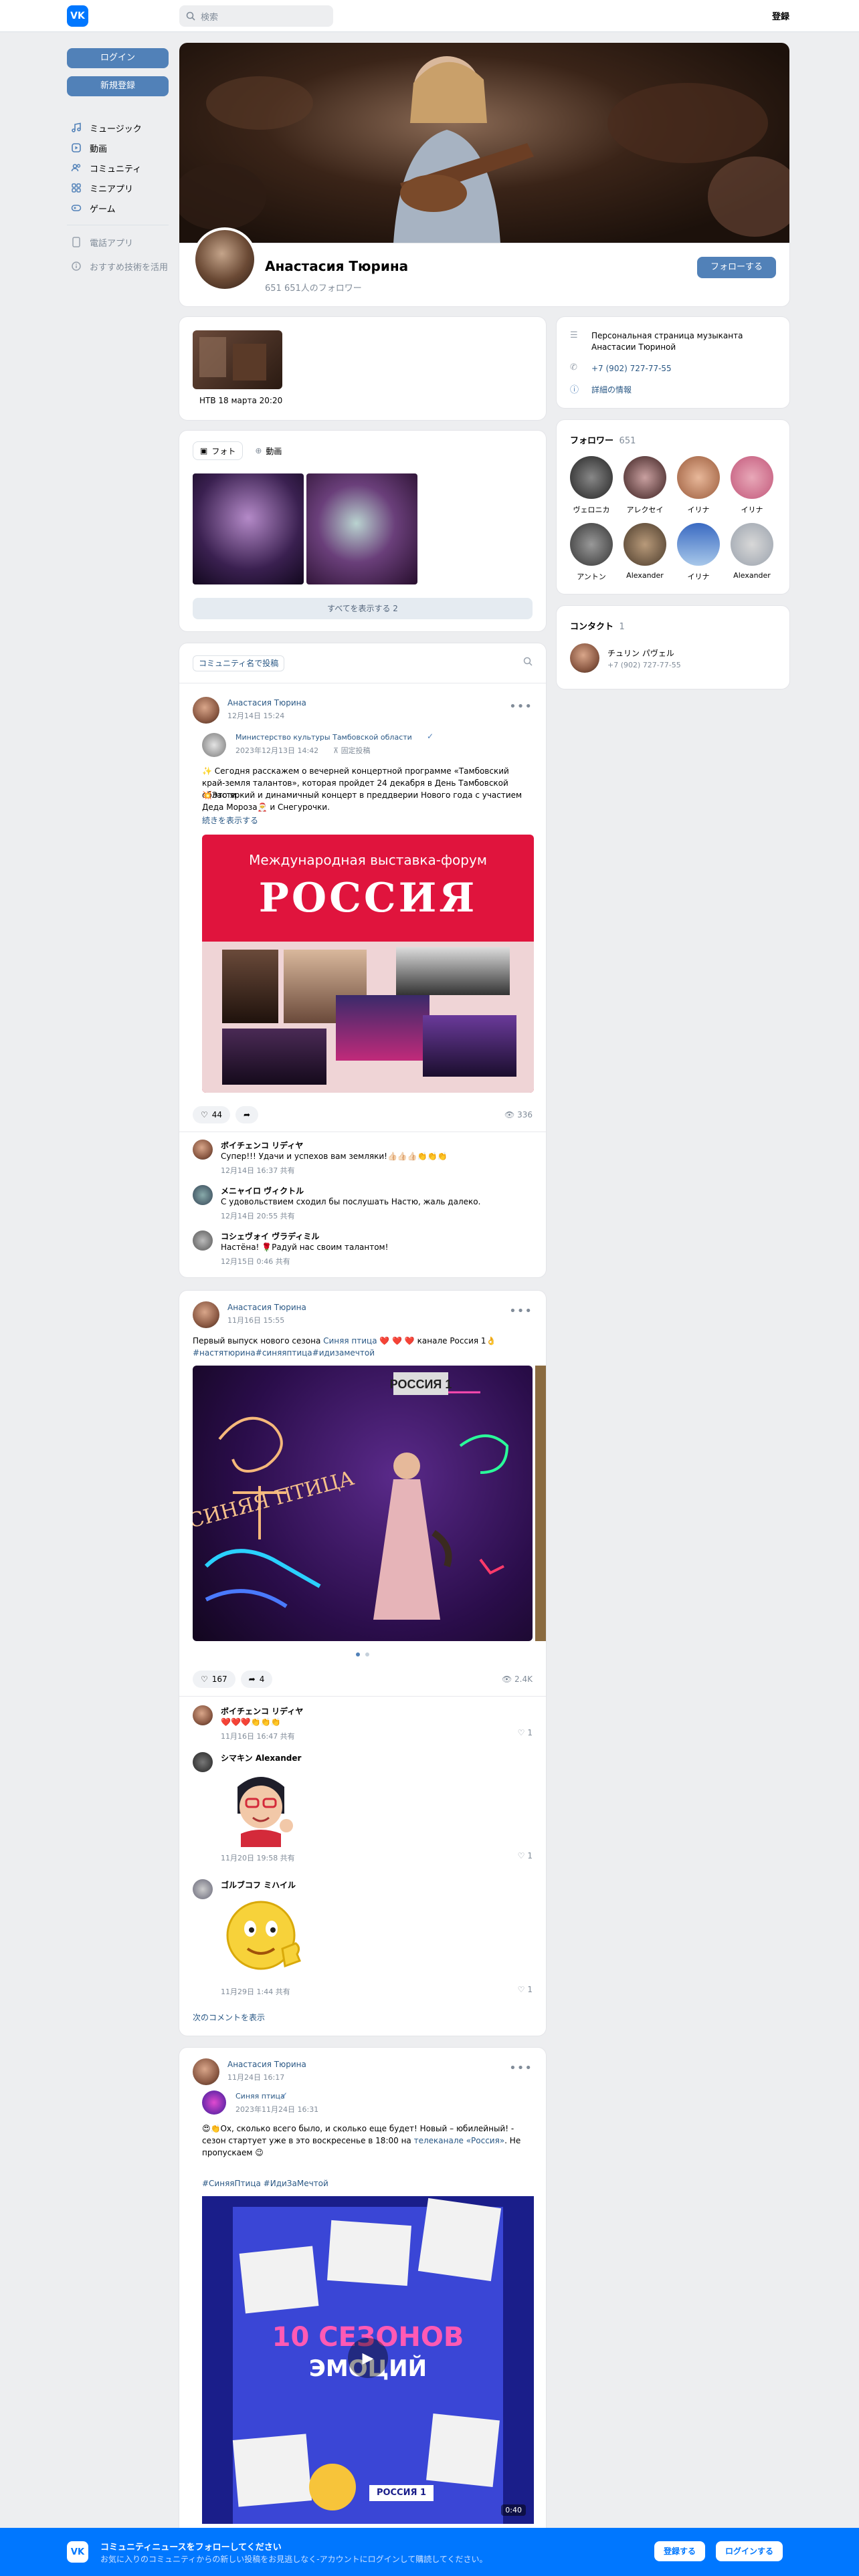  Describe the element at coordinates (118, 266) in the screenshot. I see `nav-about: おすすめ技術を活用` at that location.